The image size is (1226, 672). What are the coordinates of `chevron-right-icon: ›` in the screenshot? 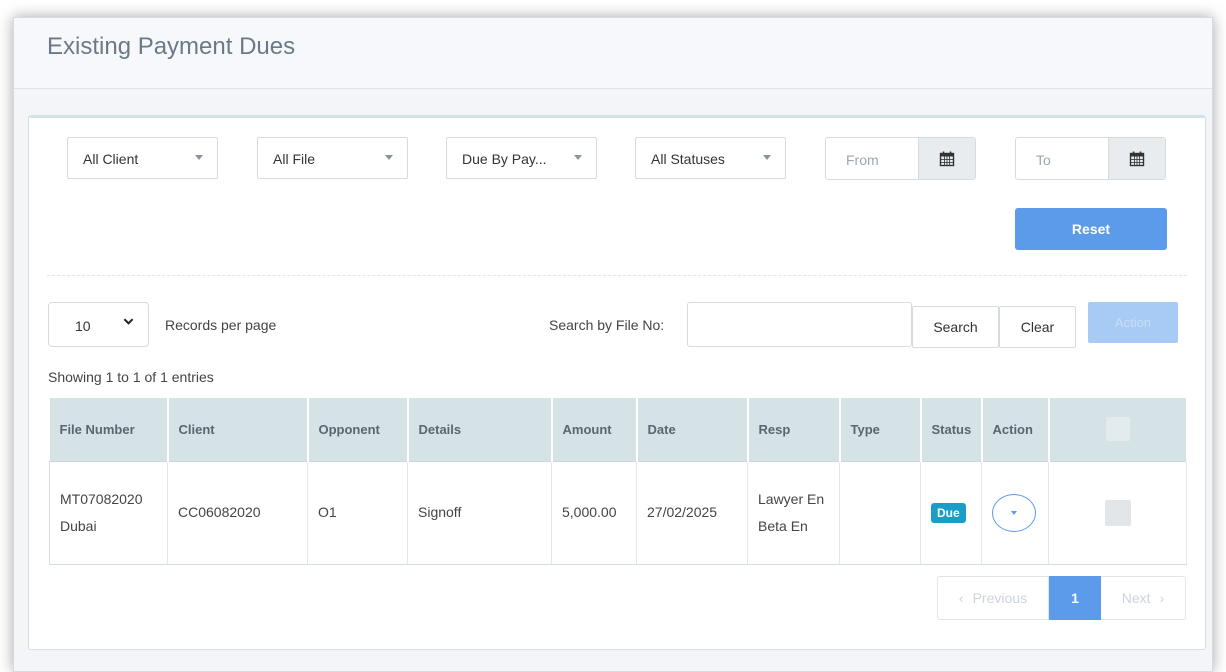 It's located at (1162, 598).